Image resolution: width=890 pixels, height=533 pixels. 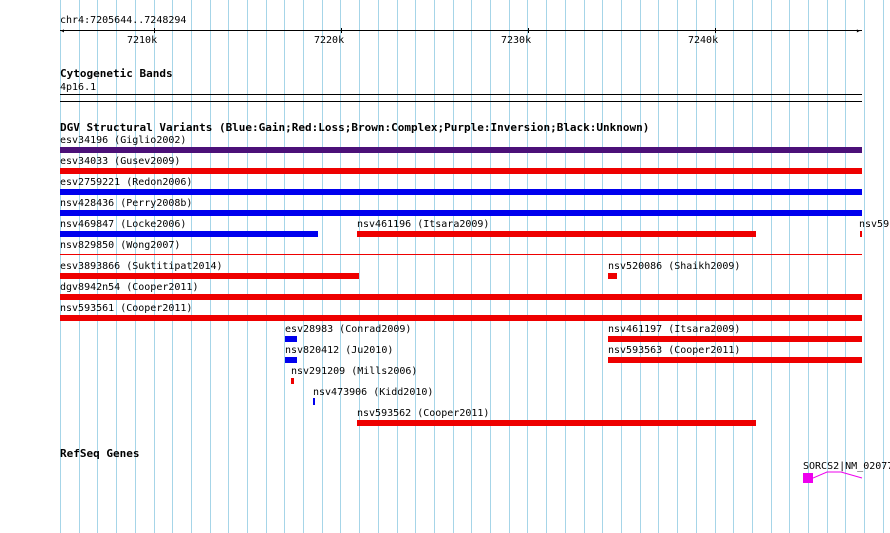 What do you see at coordinates (123, 20) in the screenshot?
I see `ruler-position-label: chr4:7205644..7248294` at bounding box center [123, 20].